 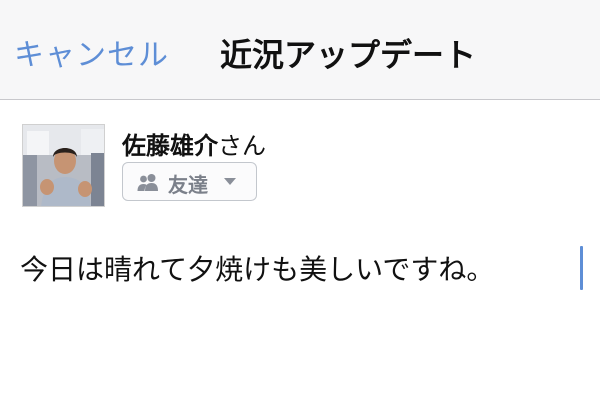 What do you see at coordinates (147, 182) in the screenshot?
I see `friends-icon` at bounding box center [147, 182].